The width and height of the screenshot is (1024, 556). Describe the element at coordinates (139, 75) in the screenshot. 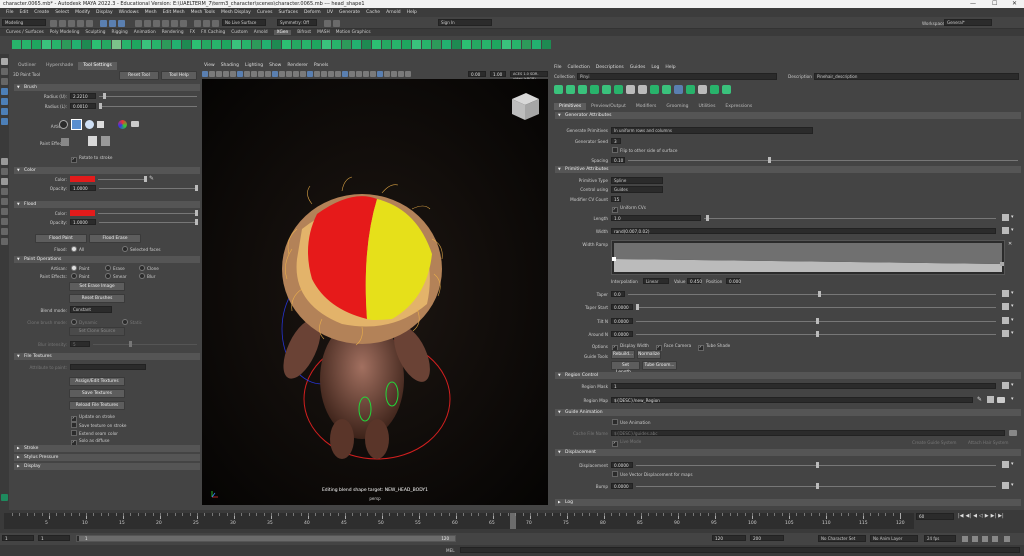

I see `reset-tool-button: Reset Tool` at that location.